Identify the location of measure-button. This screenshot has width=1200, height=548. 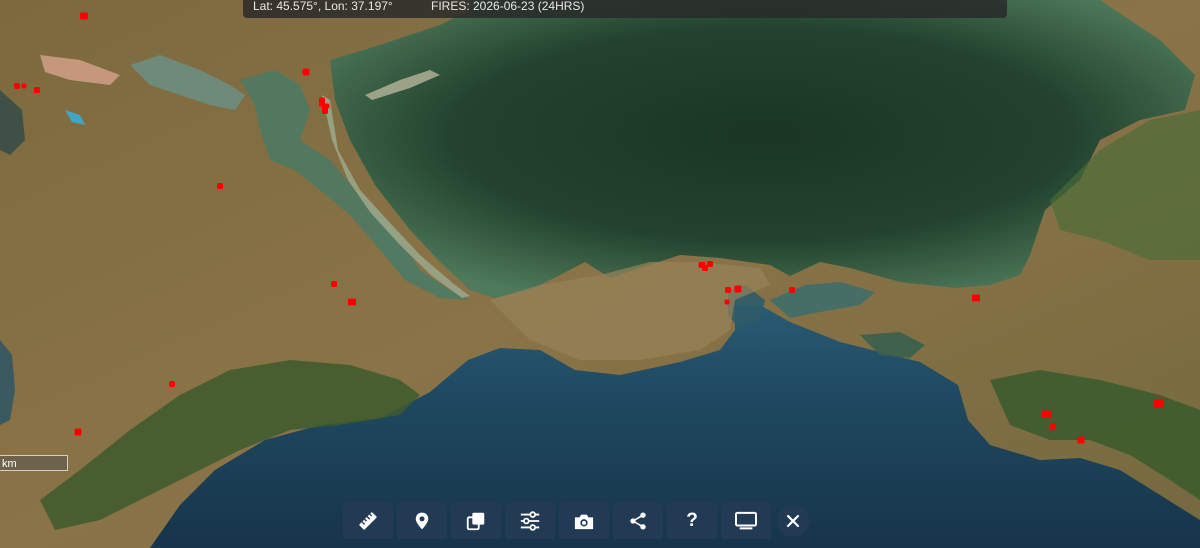
(368, 520).